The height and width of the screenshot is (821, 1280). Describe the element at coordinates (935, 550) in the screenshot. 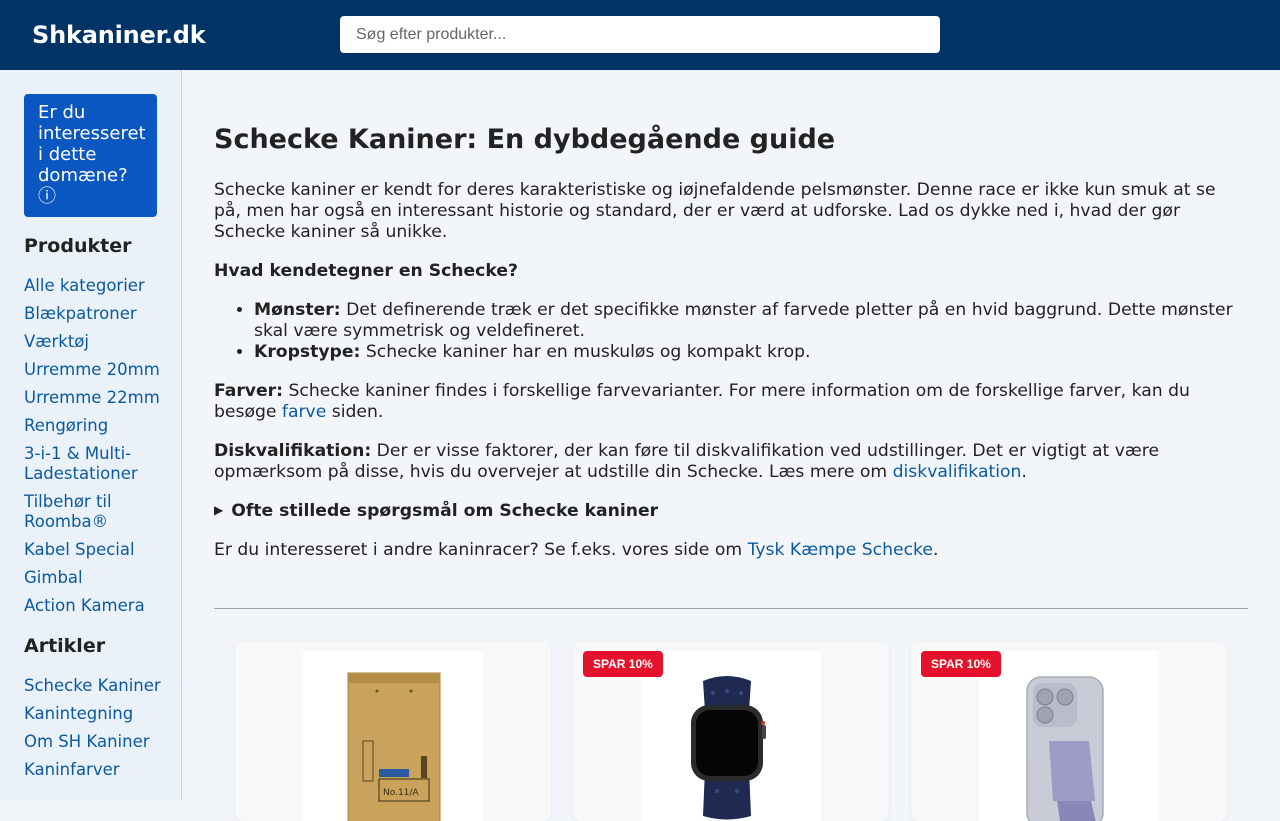

I see `other-after: .` at that location.